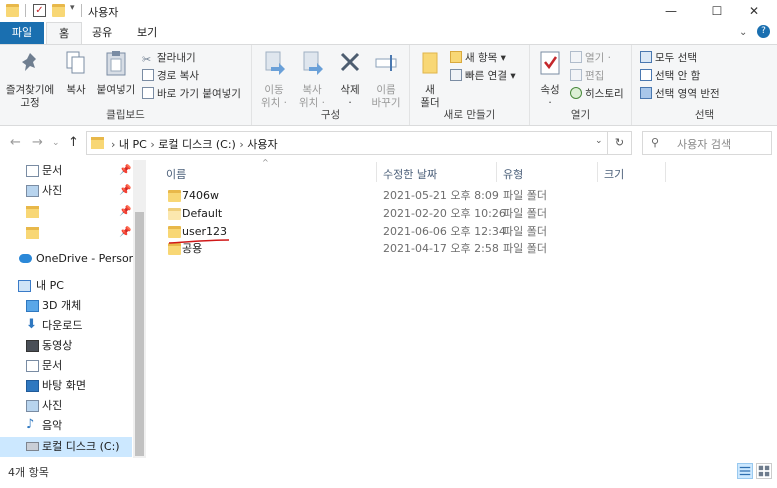 This screenshot has height=488, width=777. I want to click on column-header-date: 수정한 날짜, so click(410, 174).